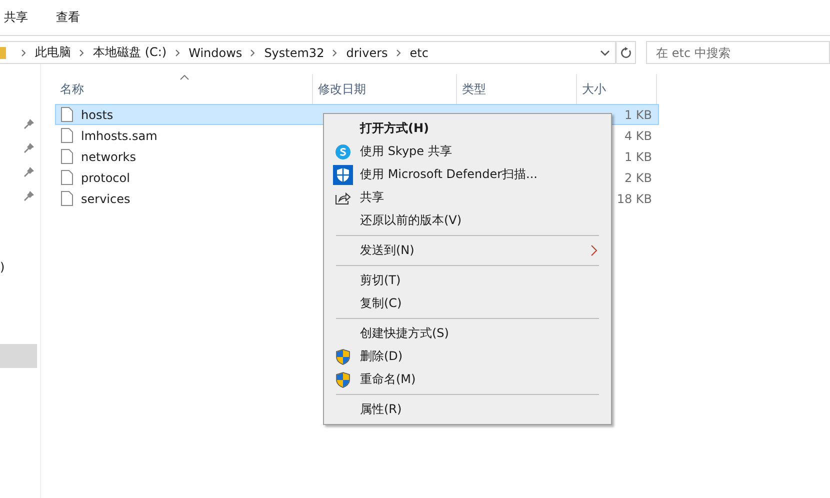 The image size is (830, 498). Describe the element at coordinates (108, 157) in the screenshot. I see `file-name: networks` at that location.